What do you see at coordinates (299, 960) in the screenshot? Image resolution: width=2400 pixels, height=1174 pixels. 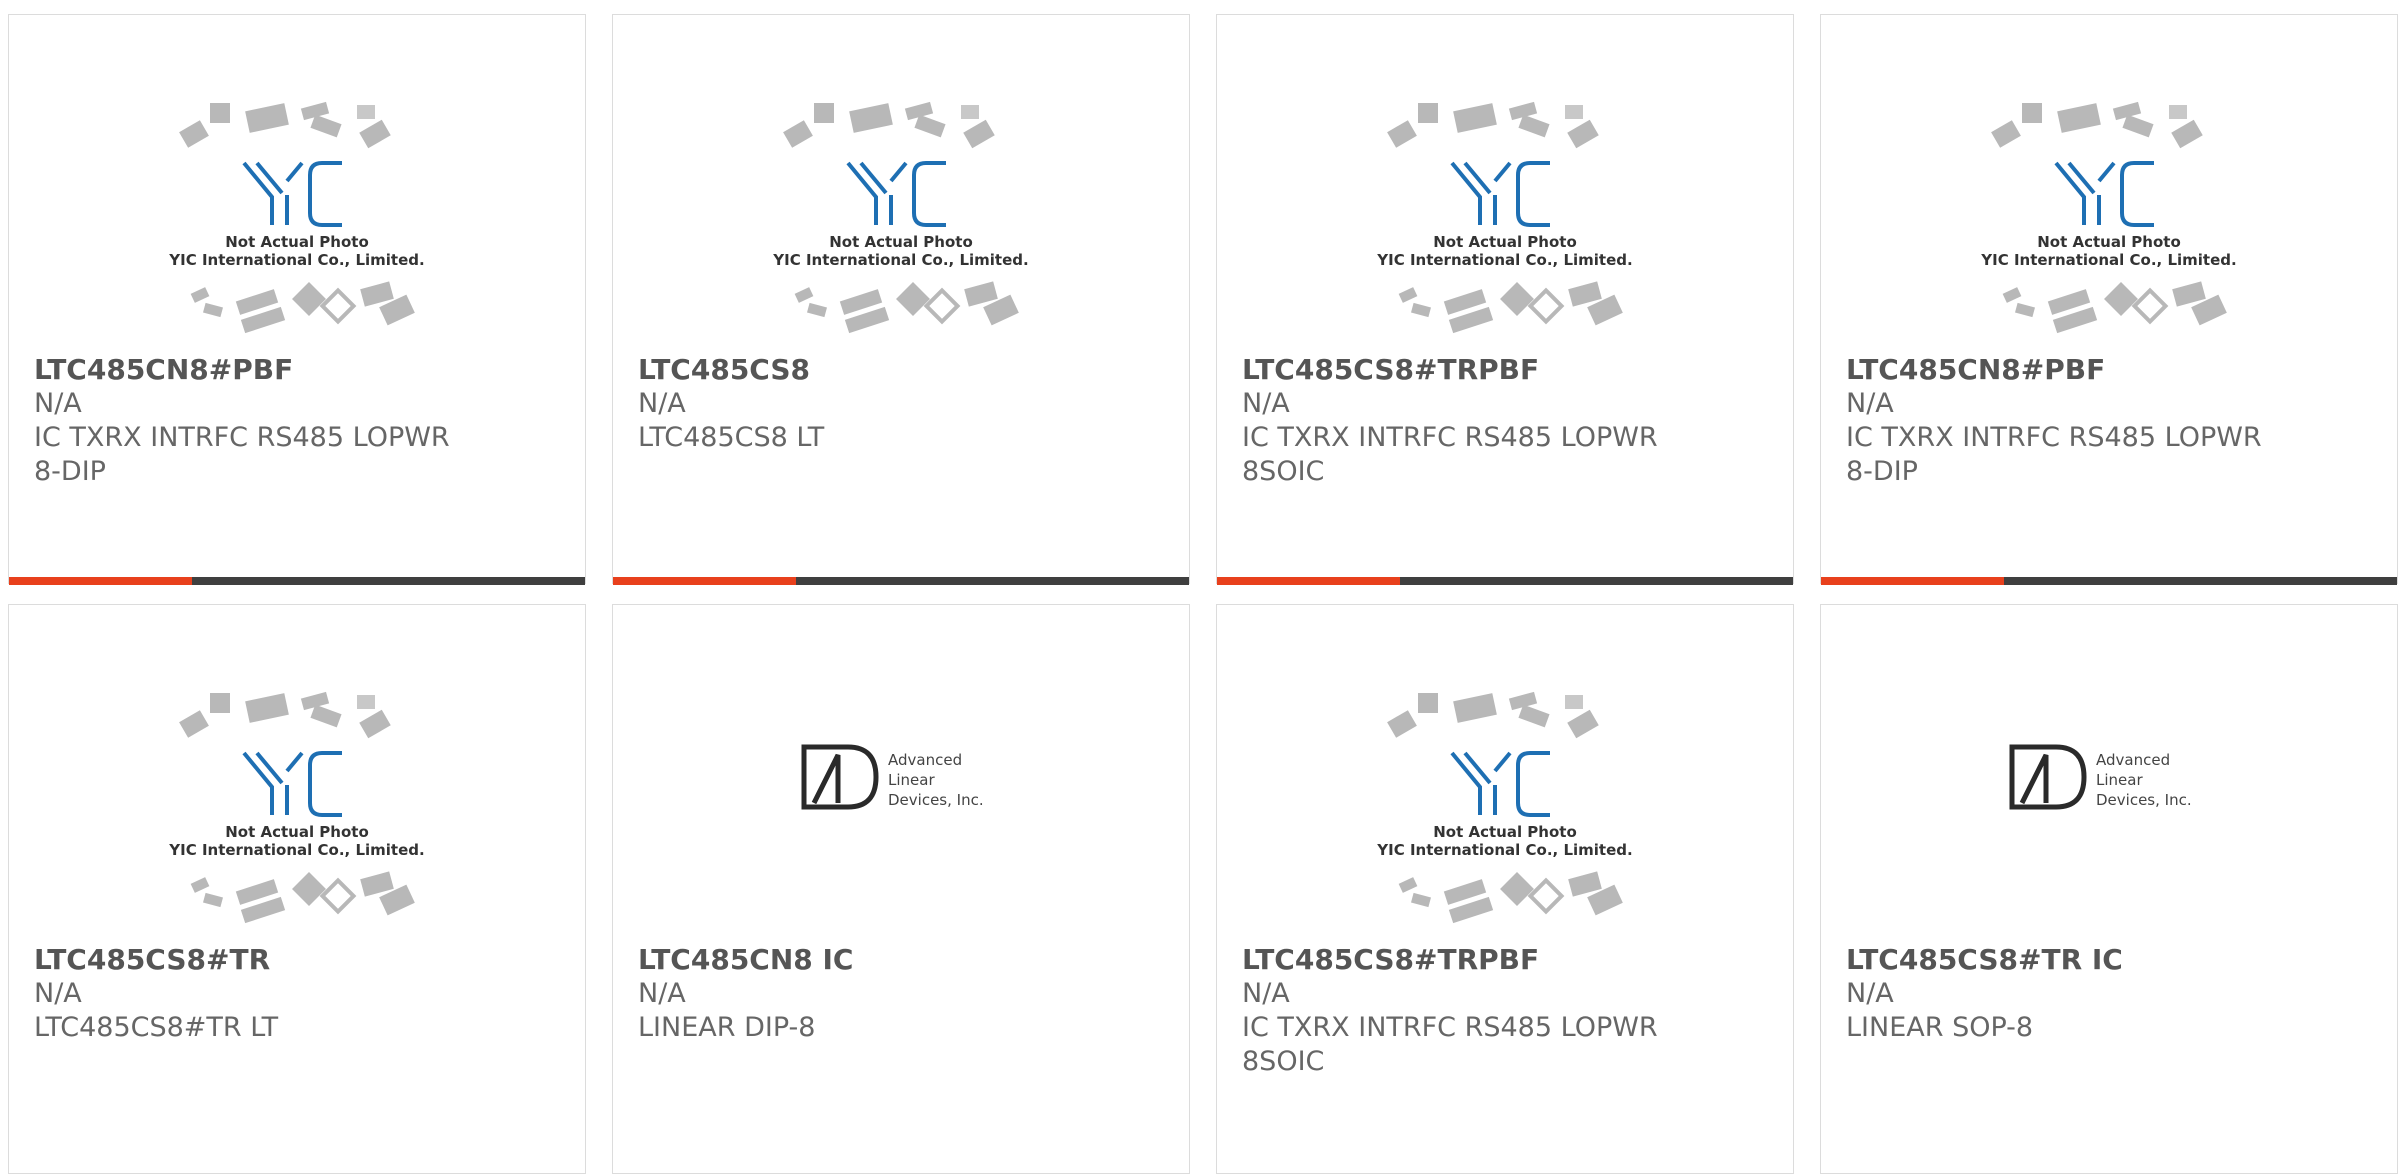 I see `part-number: LTC485CS8#TR` at bounding box center [299, 960].